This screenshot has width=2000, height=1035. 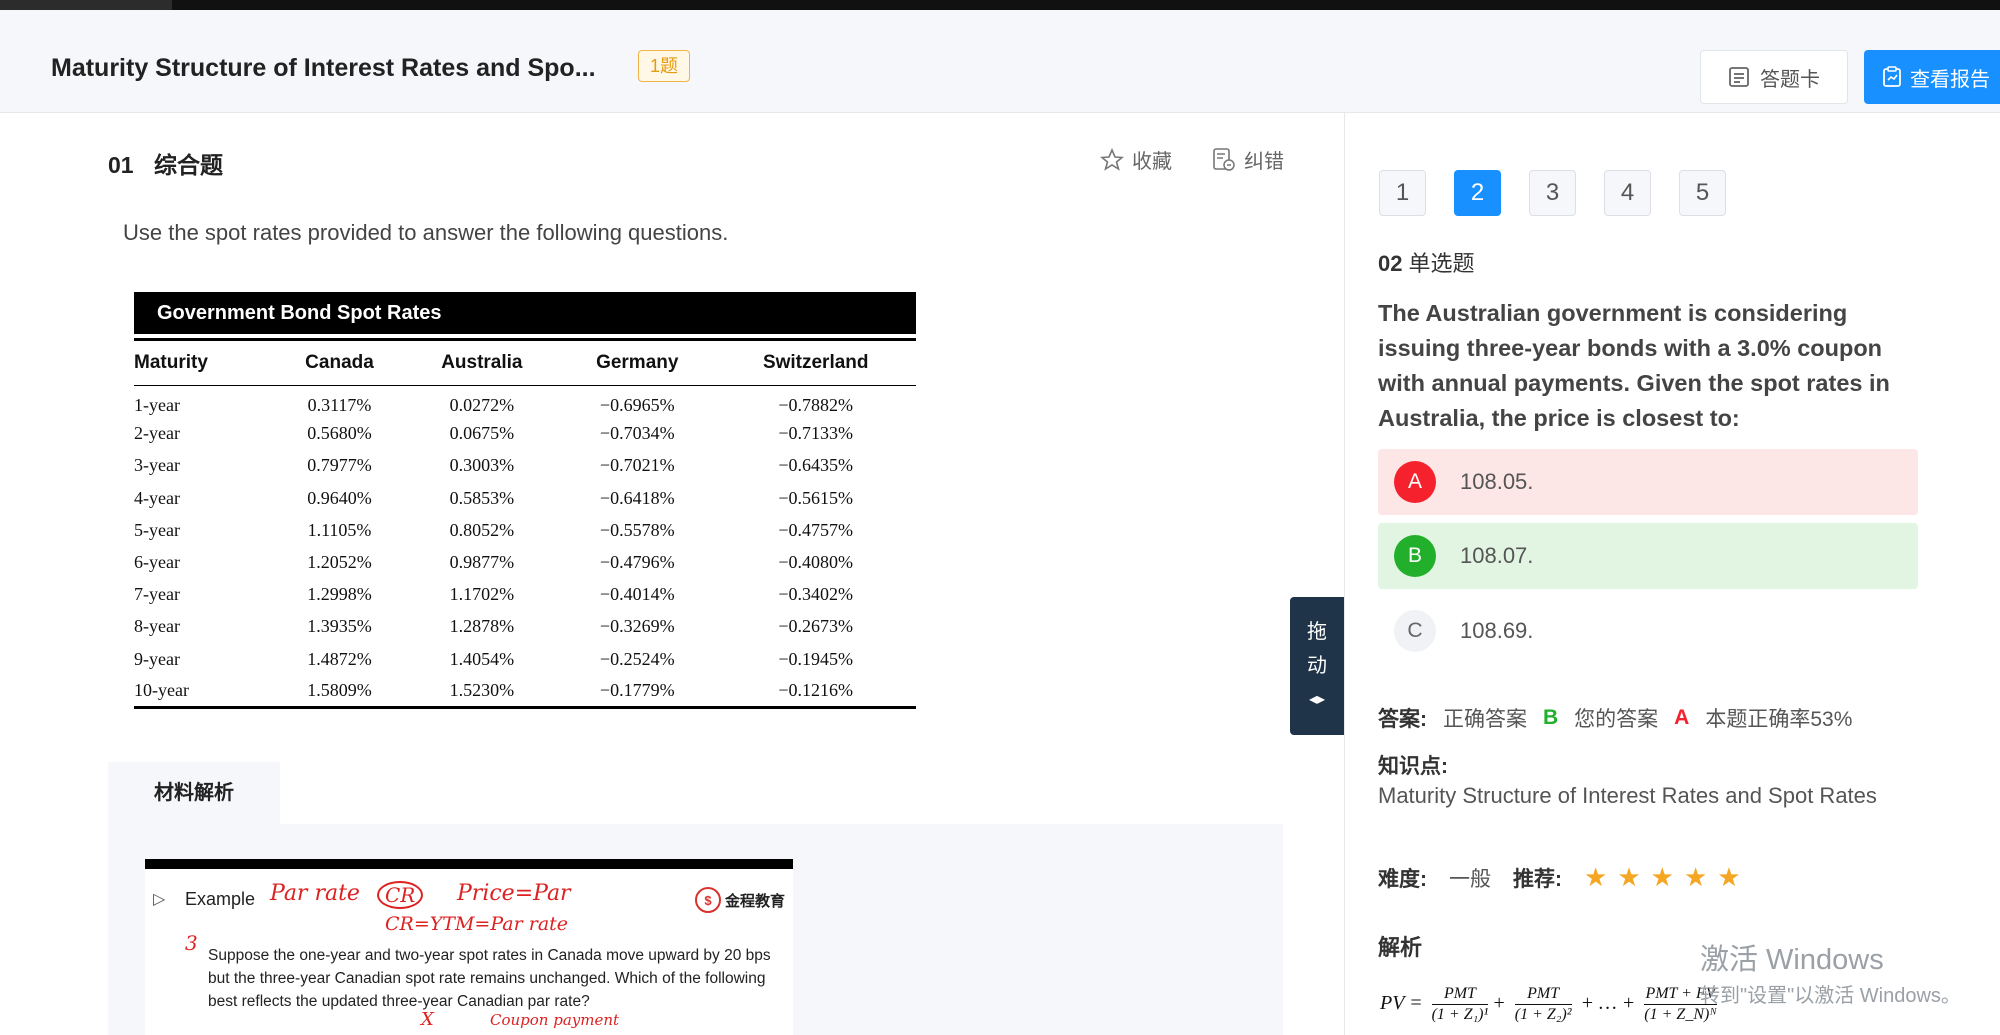 I want to click on drag-handle: 拖 动 ◂▸, so click(x=1317, y=666).